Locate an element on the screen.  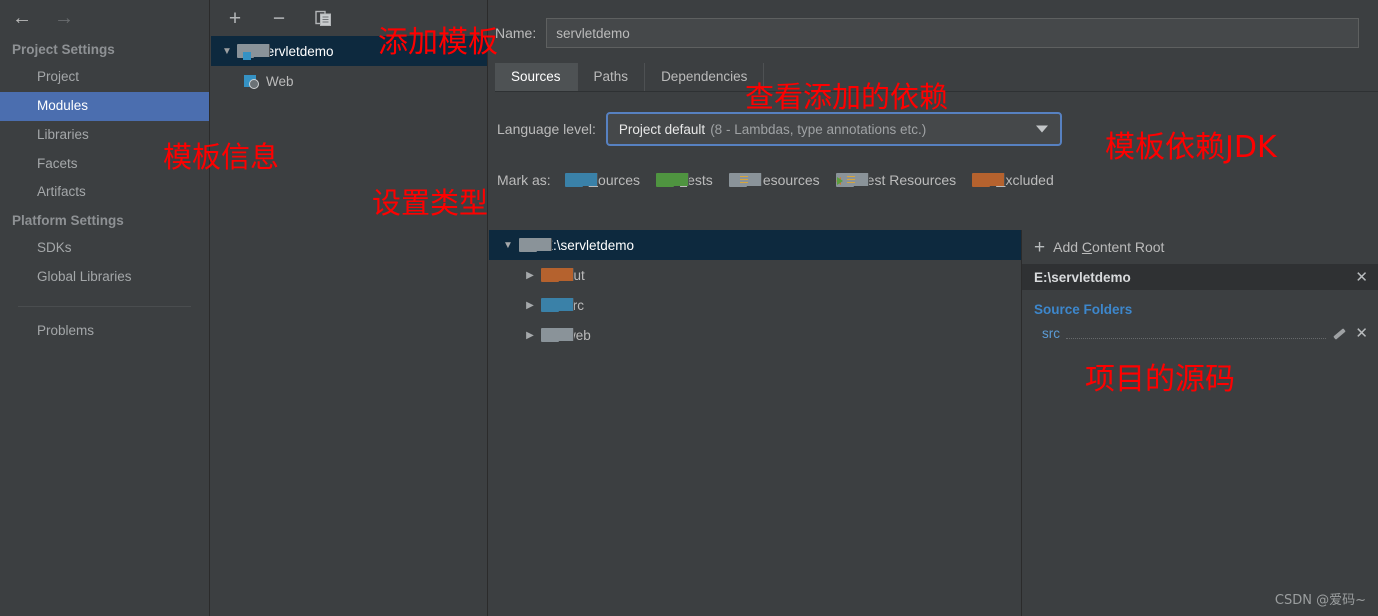
sidebar-item-libraries: Libraries is located at coordinates (104, 135).